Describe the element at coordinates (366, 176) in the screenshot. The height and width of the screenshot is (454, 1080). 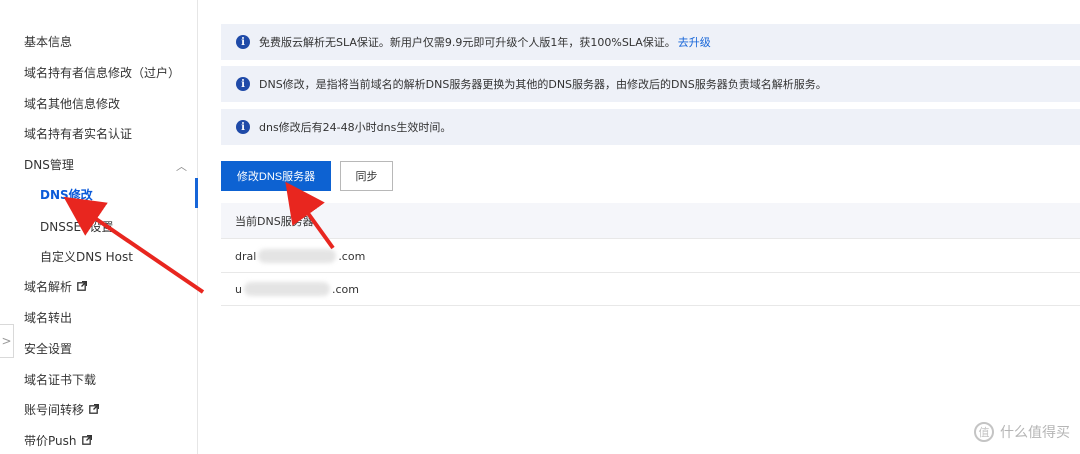
I see `sync-button: 同步` at that location.